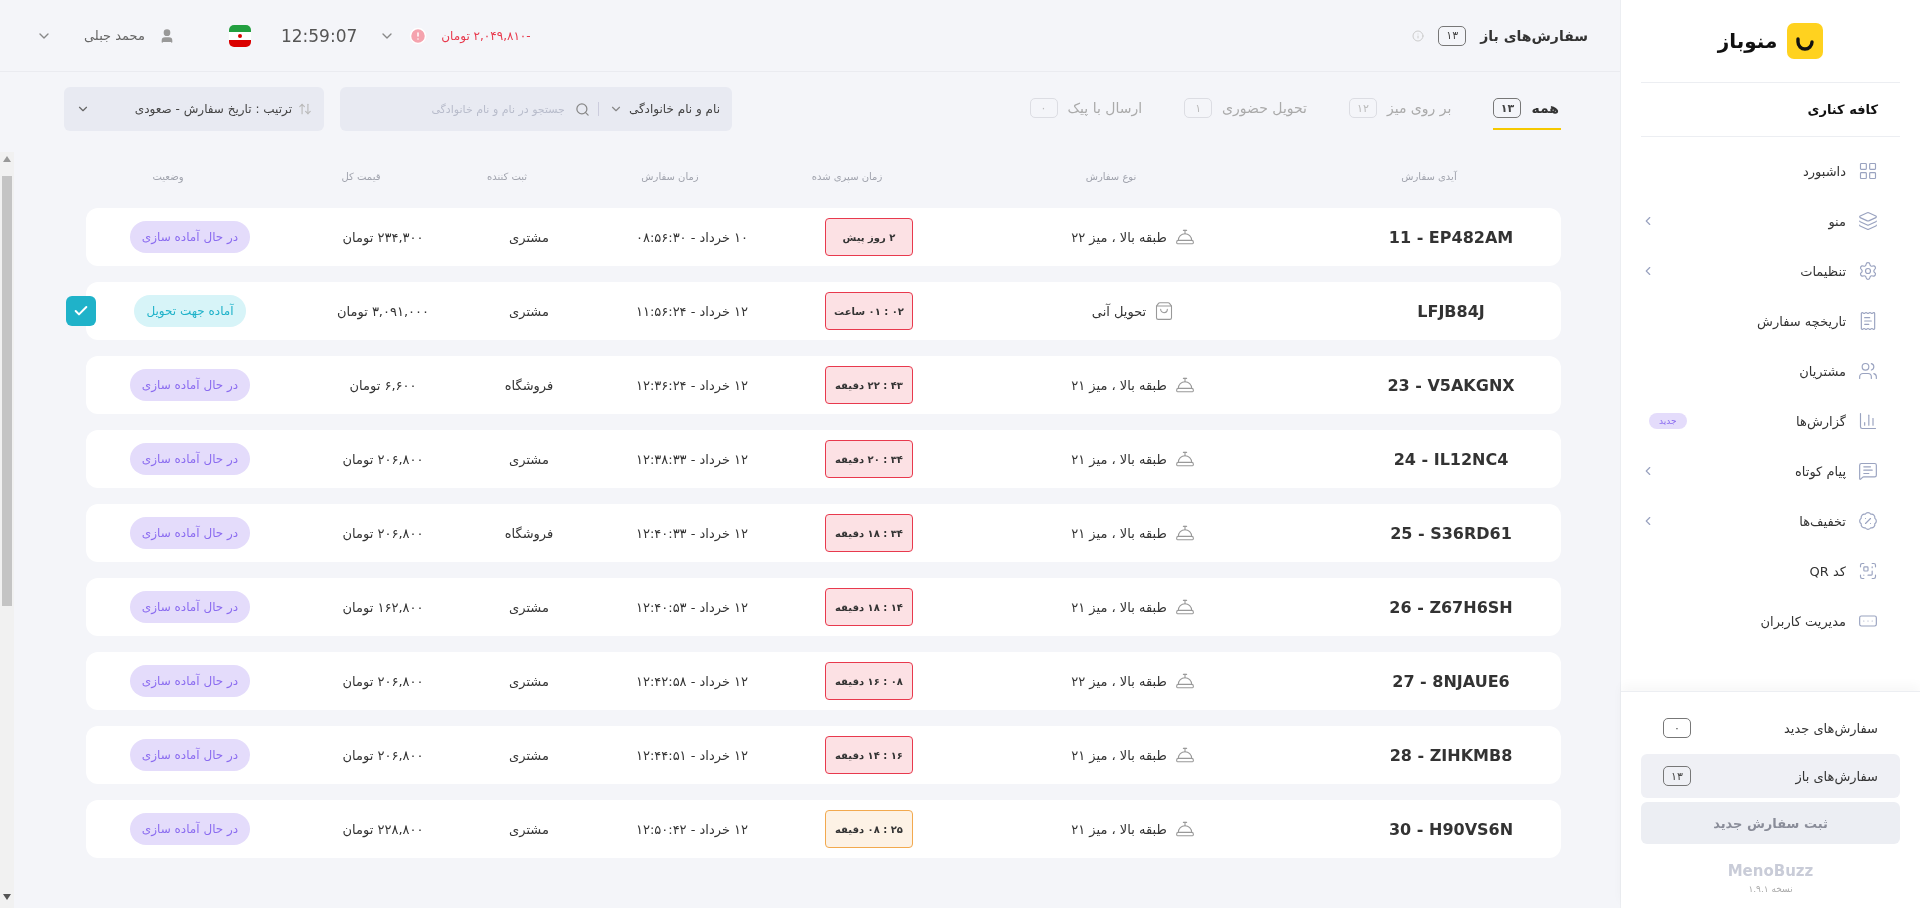 The image size is (1920, 908). What do you see at coordinates (1451, 755) in the screenshot?
I see `order-id: 28 - ZIHKMB8` at bounding box center [1451, 755].